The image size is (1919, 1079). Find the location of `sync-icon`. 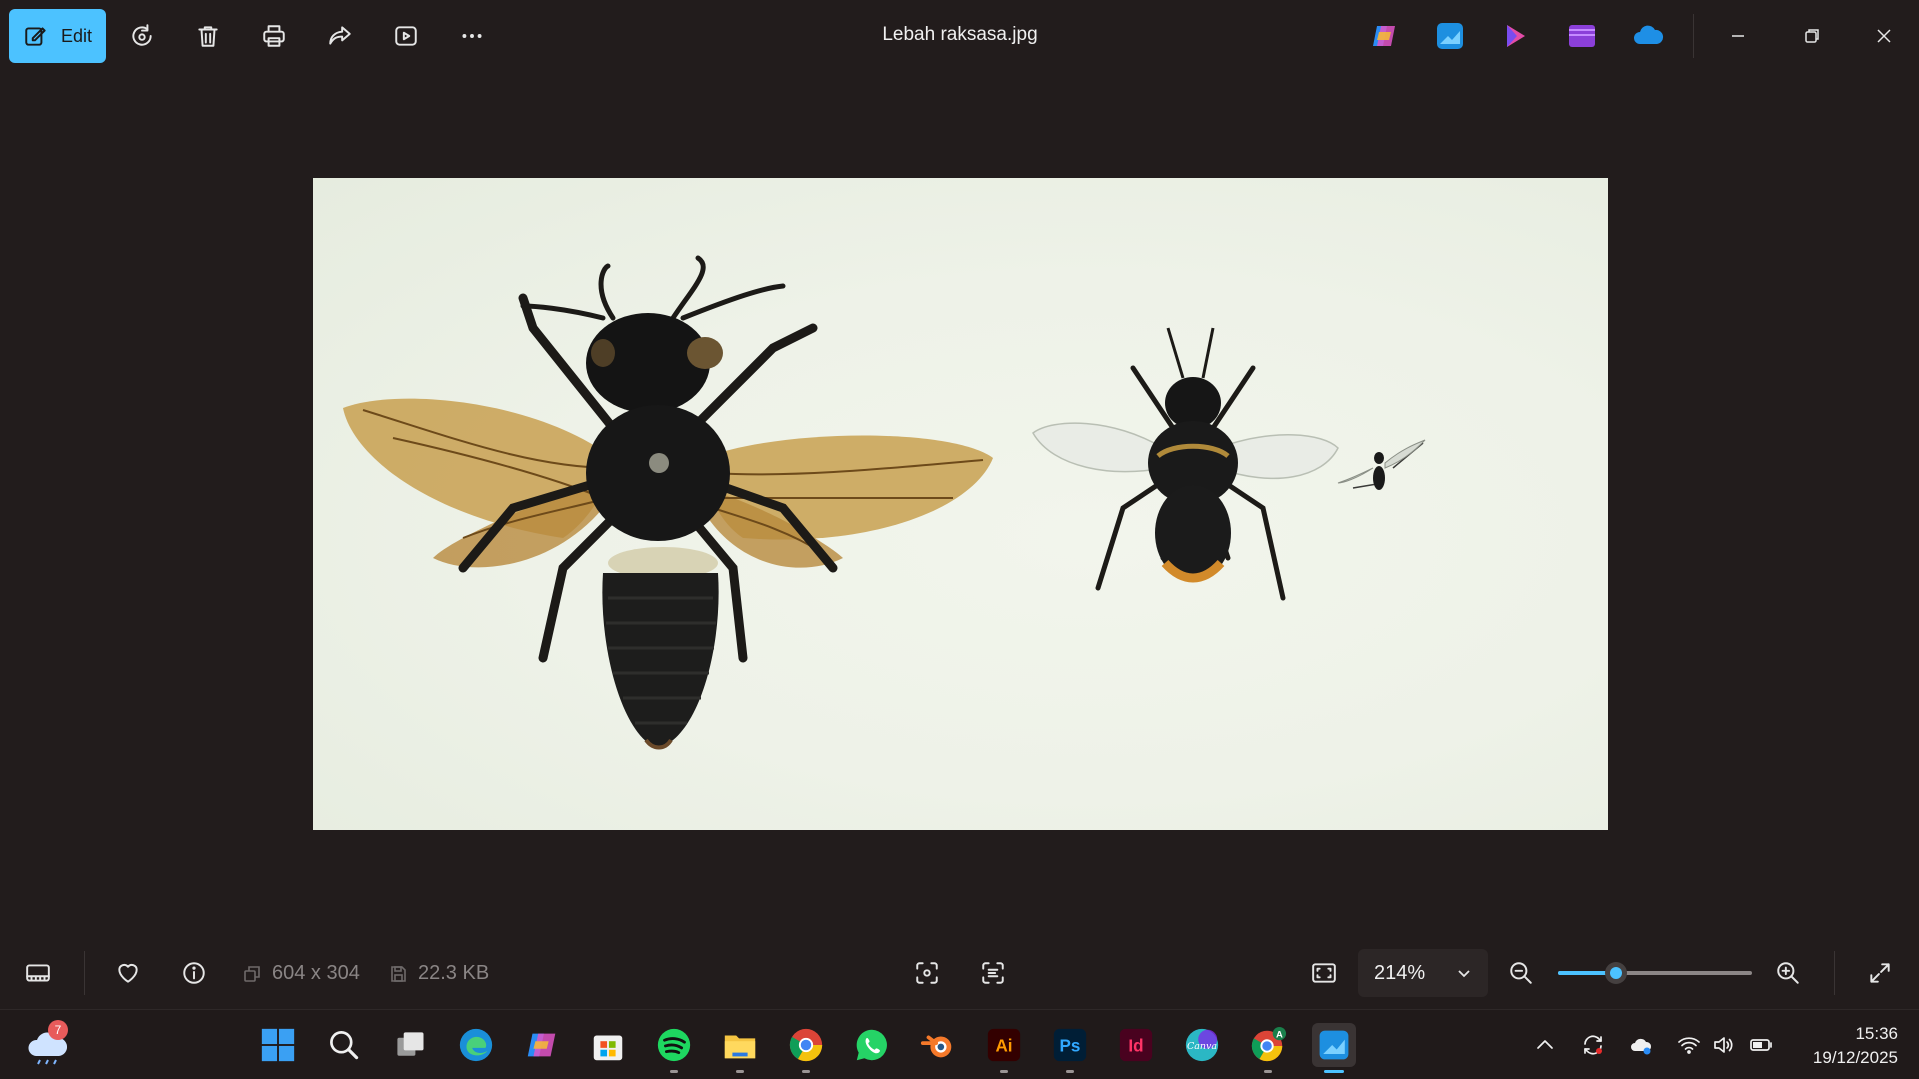

sync-icon is located at coordinates (1593, 1045).